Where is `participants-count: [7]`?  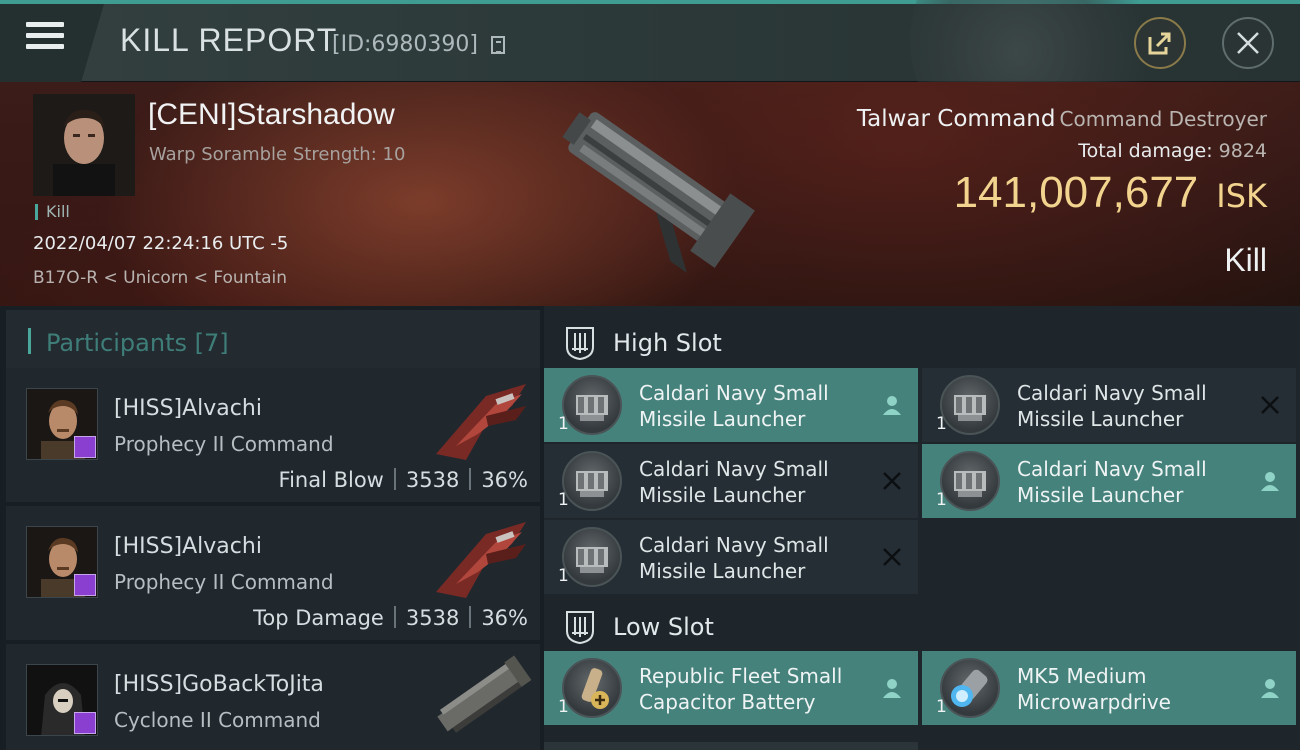 participants-count: [7] is located at coordinates (211, 343).